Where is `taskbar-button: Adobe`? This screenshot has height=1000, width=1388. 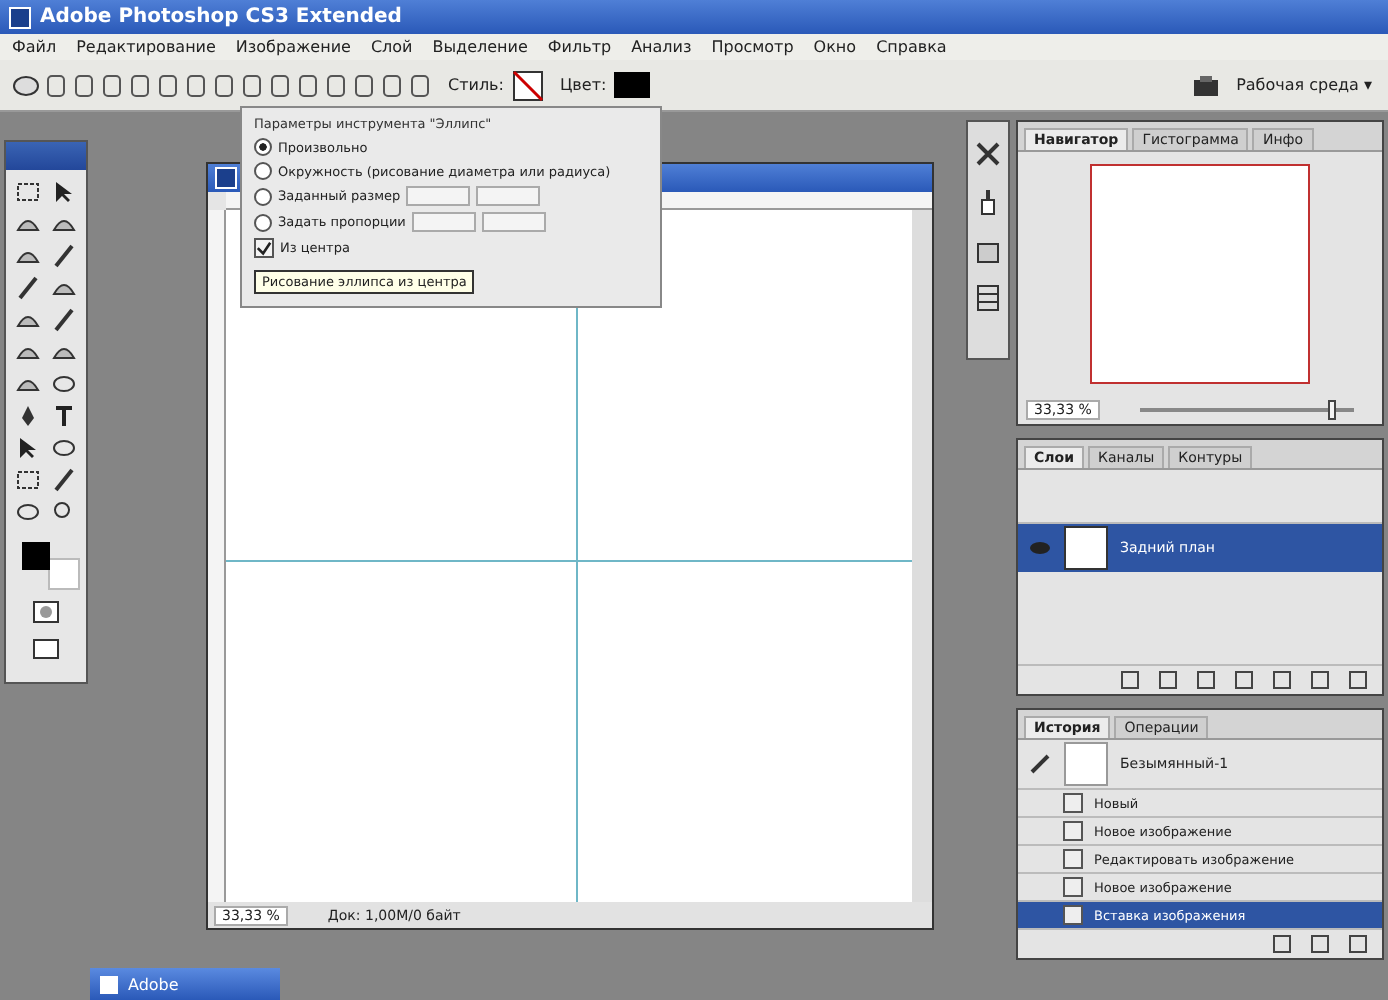 taskbar-button: Adobe is located at coordinates (185, 984).